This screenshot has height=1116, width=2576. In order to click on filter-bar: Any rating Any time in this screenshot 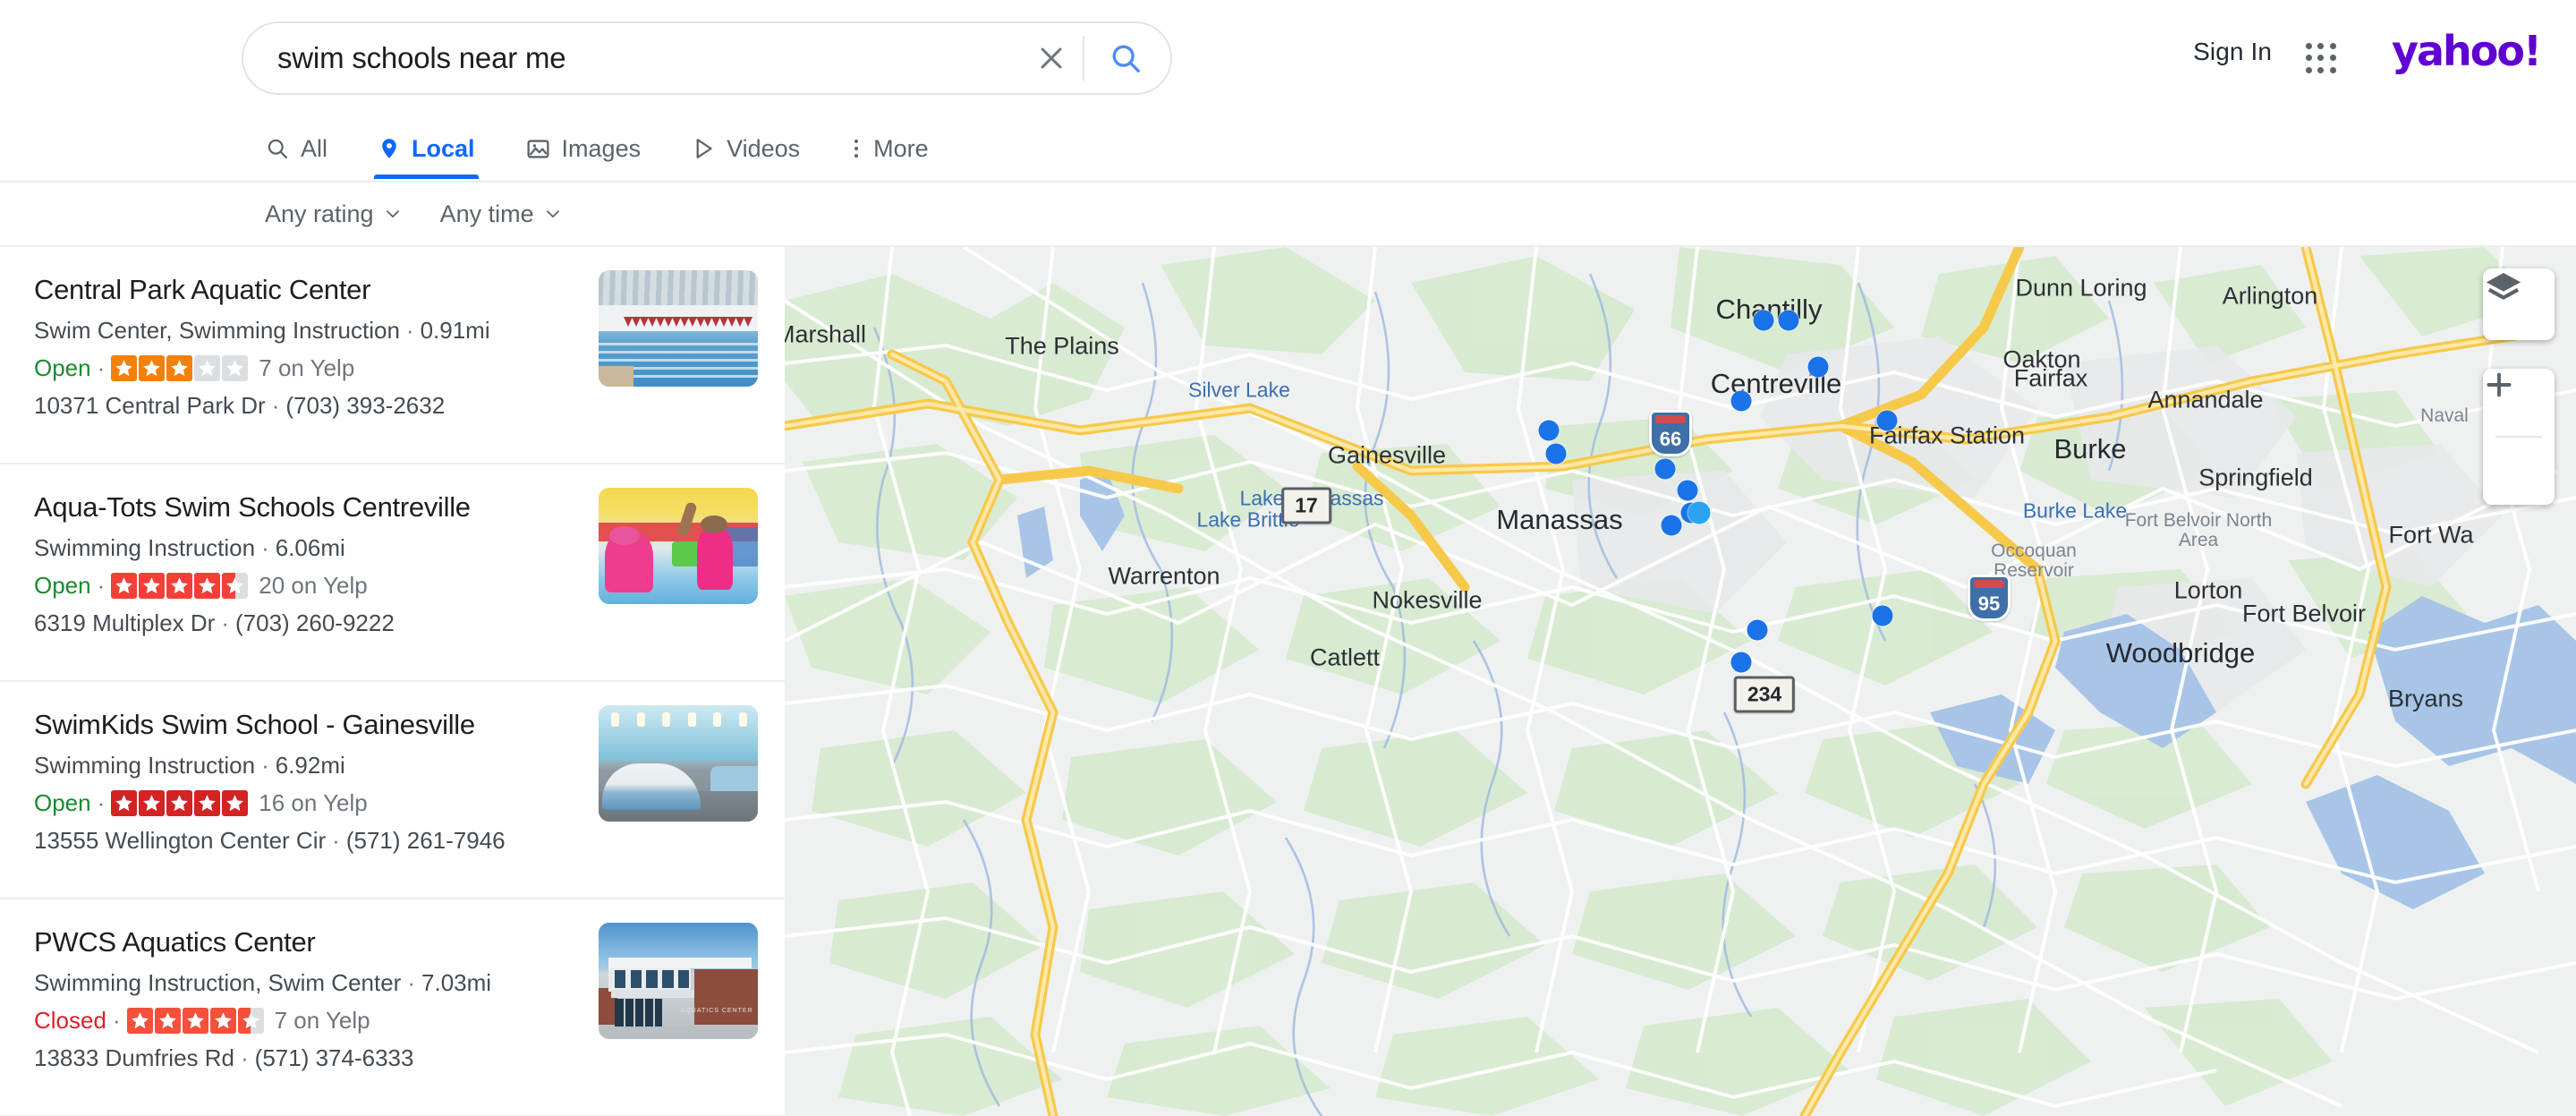, I will do `click(1288, 215)`.